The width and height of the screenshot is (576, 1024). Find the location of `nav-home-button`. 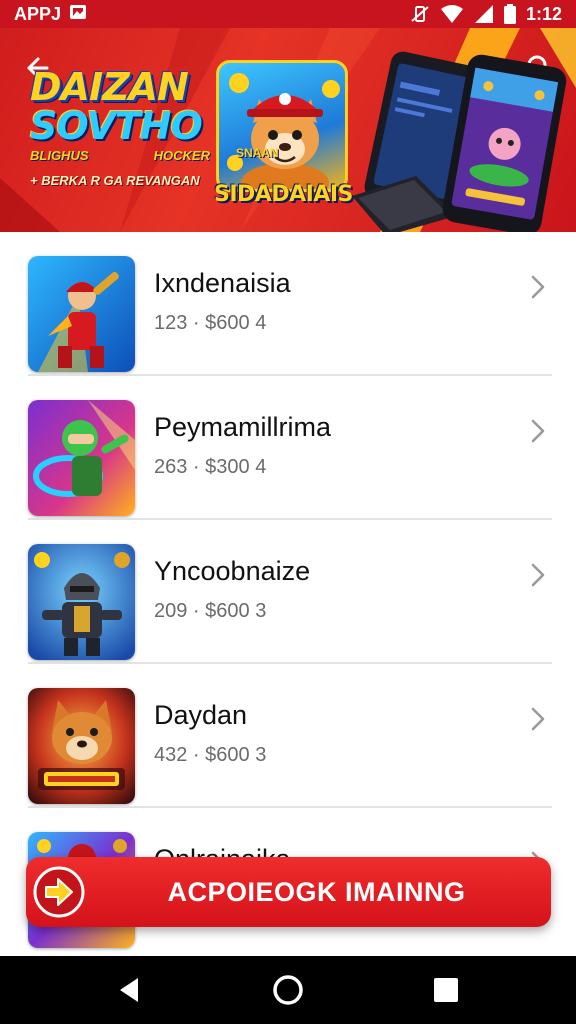

nav-home-button is located at coordinates (288, 990).